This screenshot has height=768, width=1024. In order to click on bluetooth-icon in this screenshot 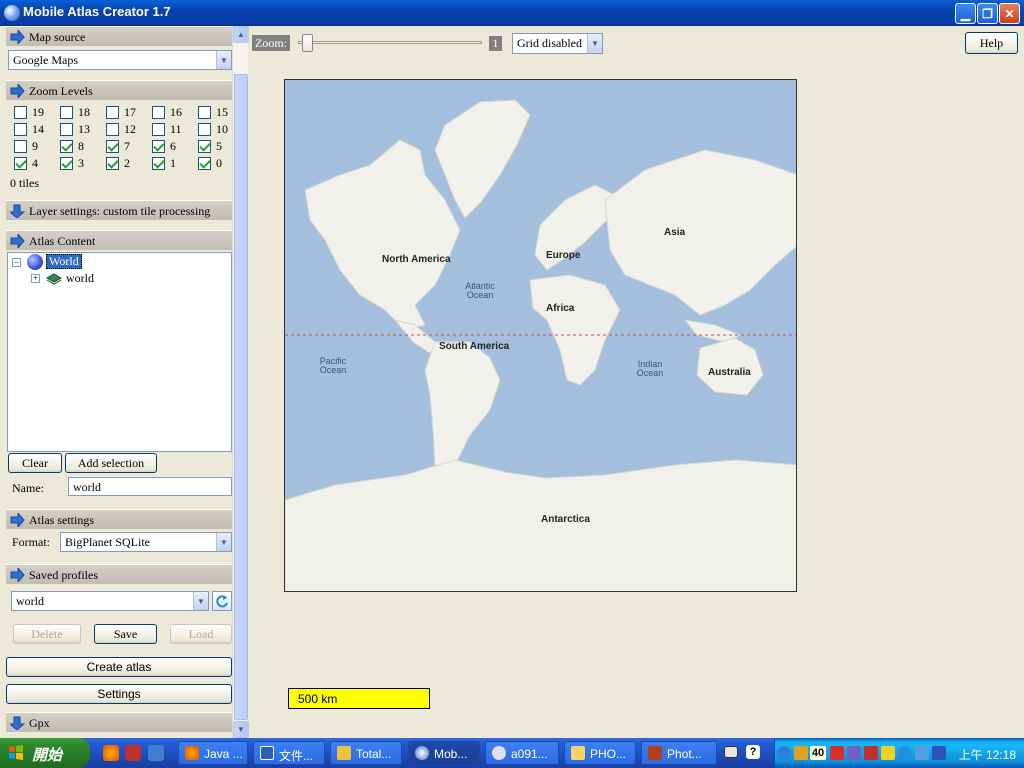, I will do `click(939, 753)`.